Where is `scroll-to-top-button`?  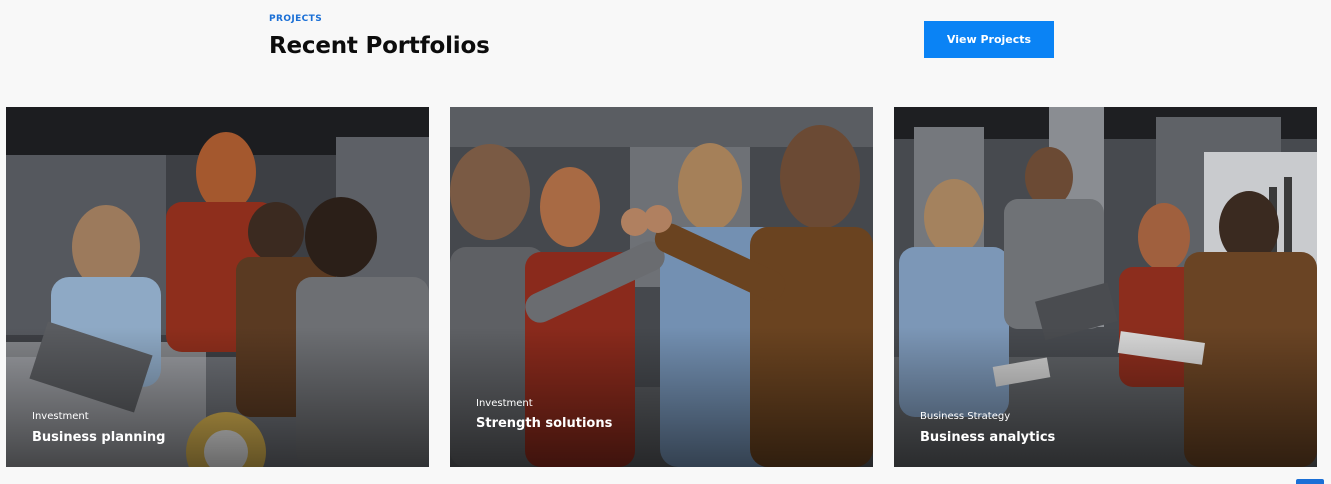 scroll-to-top-button is located at coordinates (1310, 481).